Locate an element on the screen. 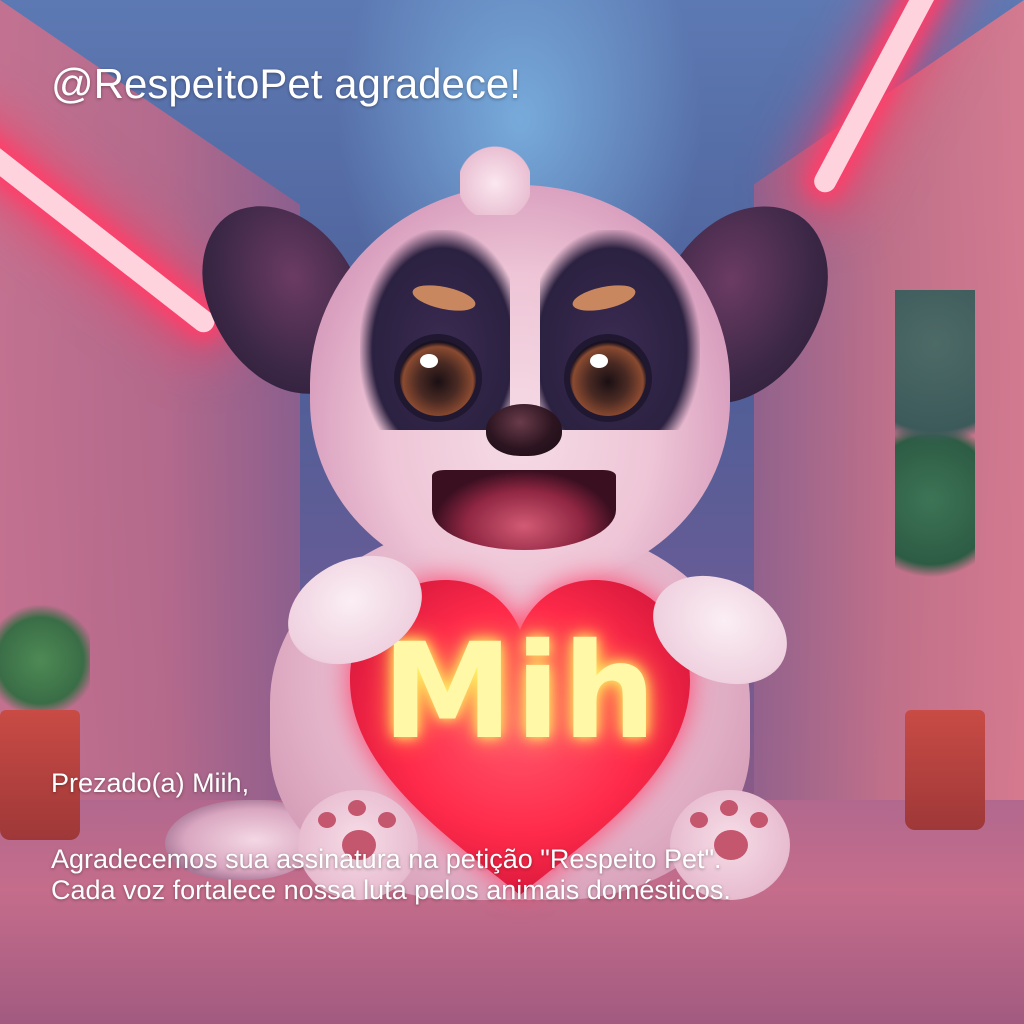 This screenshot has height=1024, width=1024. message-greeting: Prezado(a) Miih, is located at coordinates (150, 783).